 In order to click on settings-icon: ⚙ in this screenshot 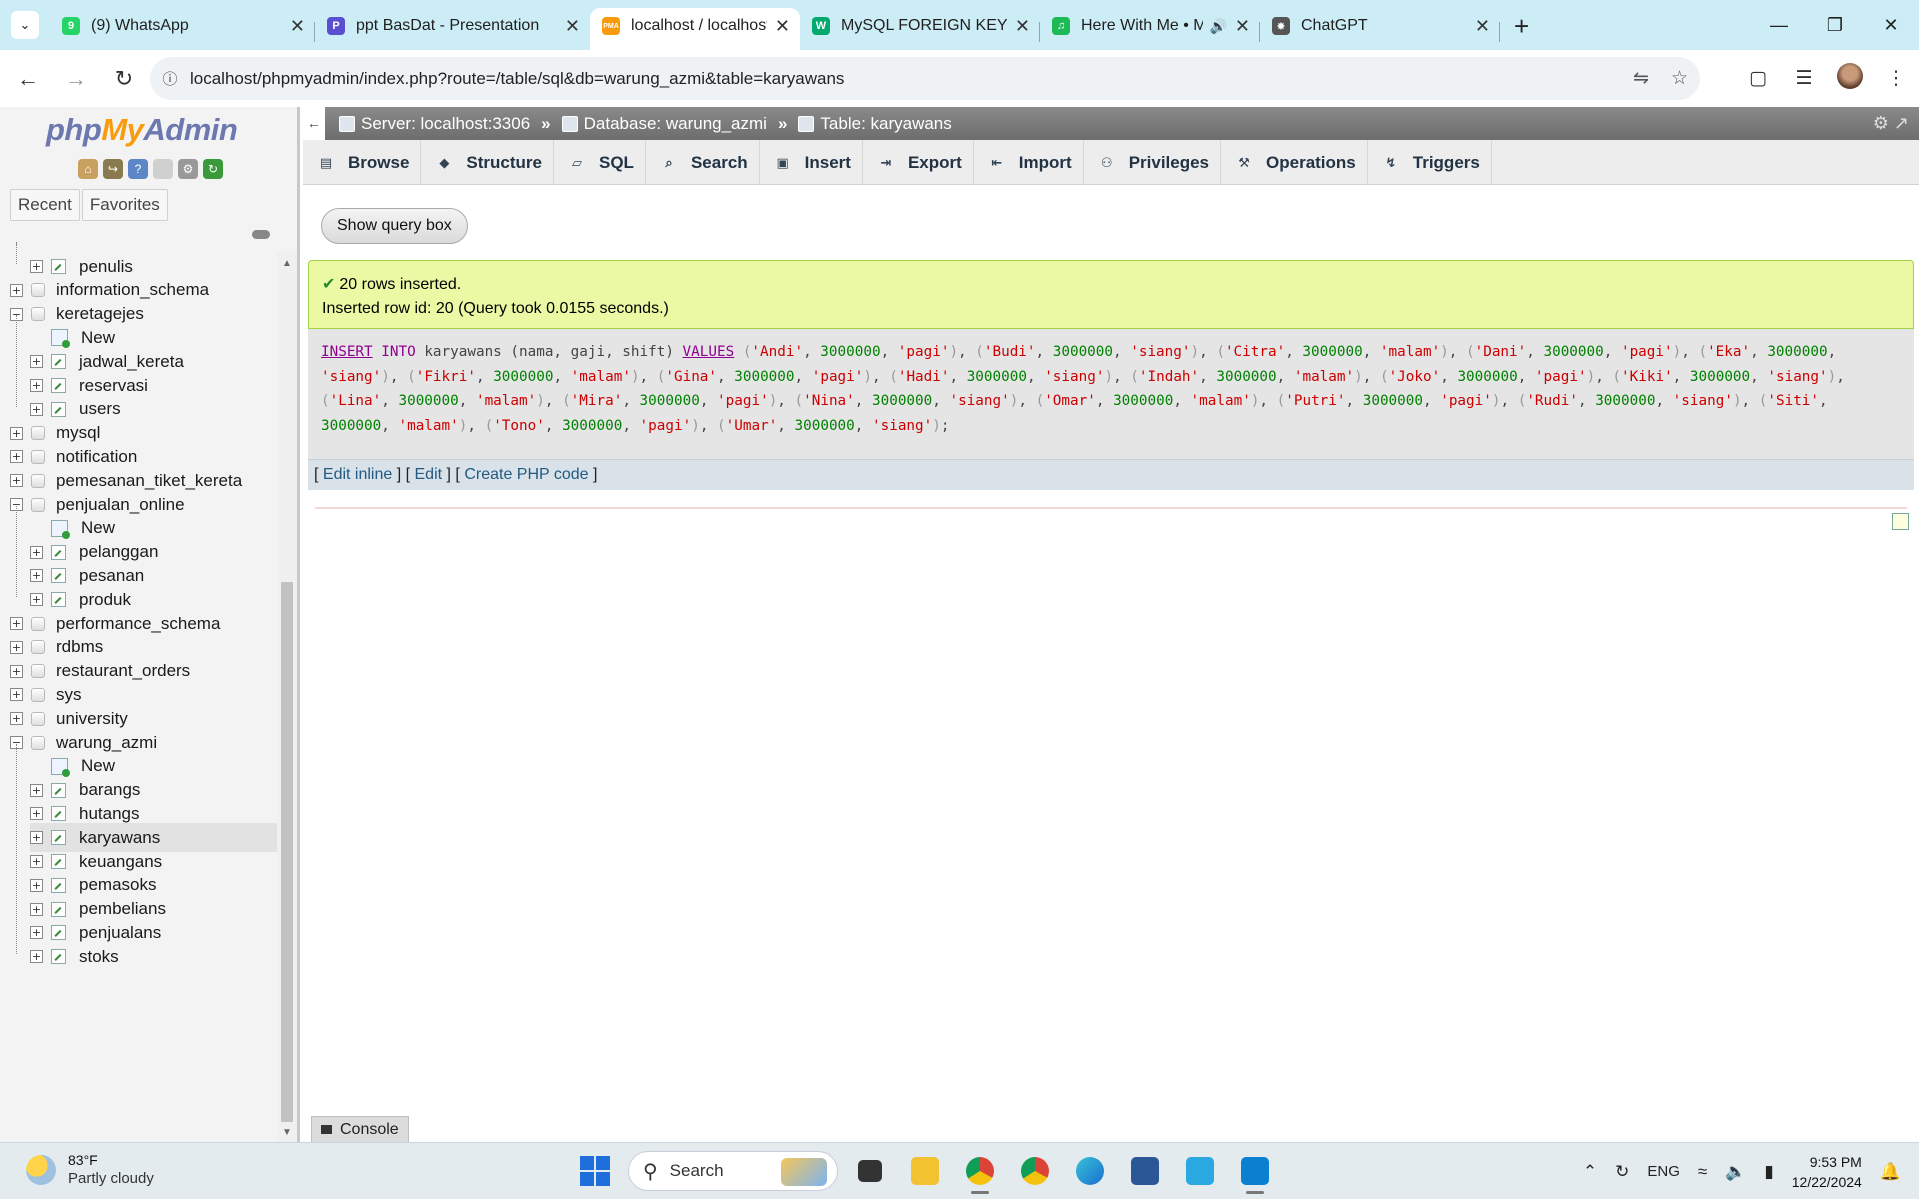, I will do `click(188, 169)`.